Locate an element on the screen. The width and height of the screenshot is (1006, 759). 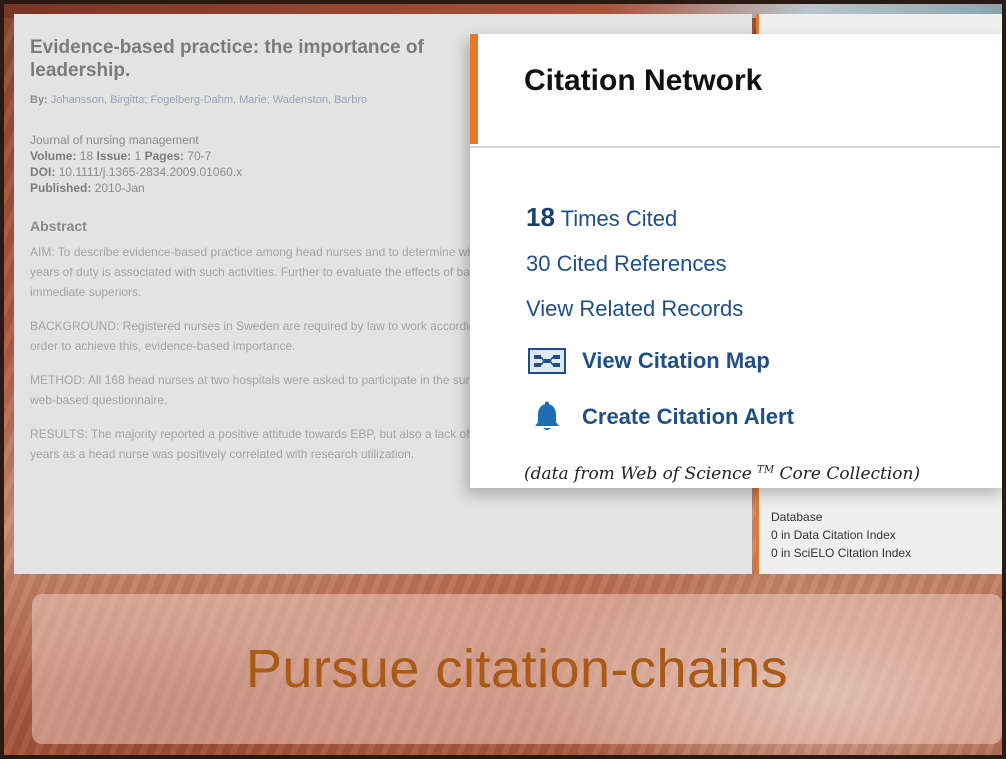
create-citation-alert-label: Create Citation Alert is located at coordinates (688, 416).